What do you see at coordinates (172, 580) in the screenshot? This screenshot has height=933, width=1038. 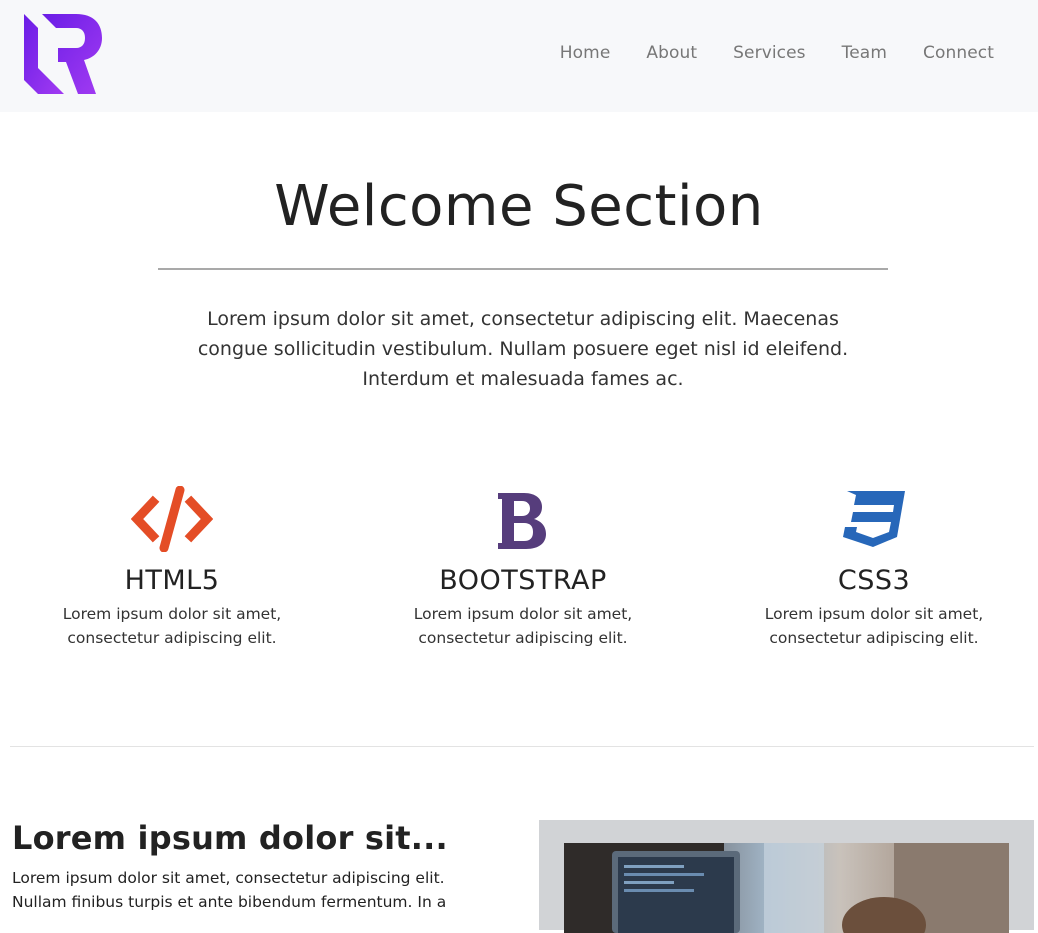 I see `feature-title: HTML5` at bounding box center [172, 580].